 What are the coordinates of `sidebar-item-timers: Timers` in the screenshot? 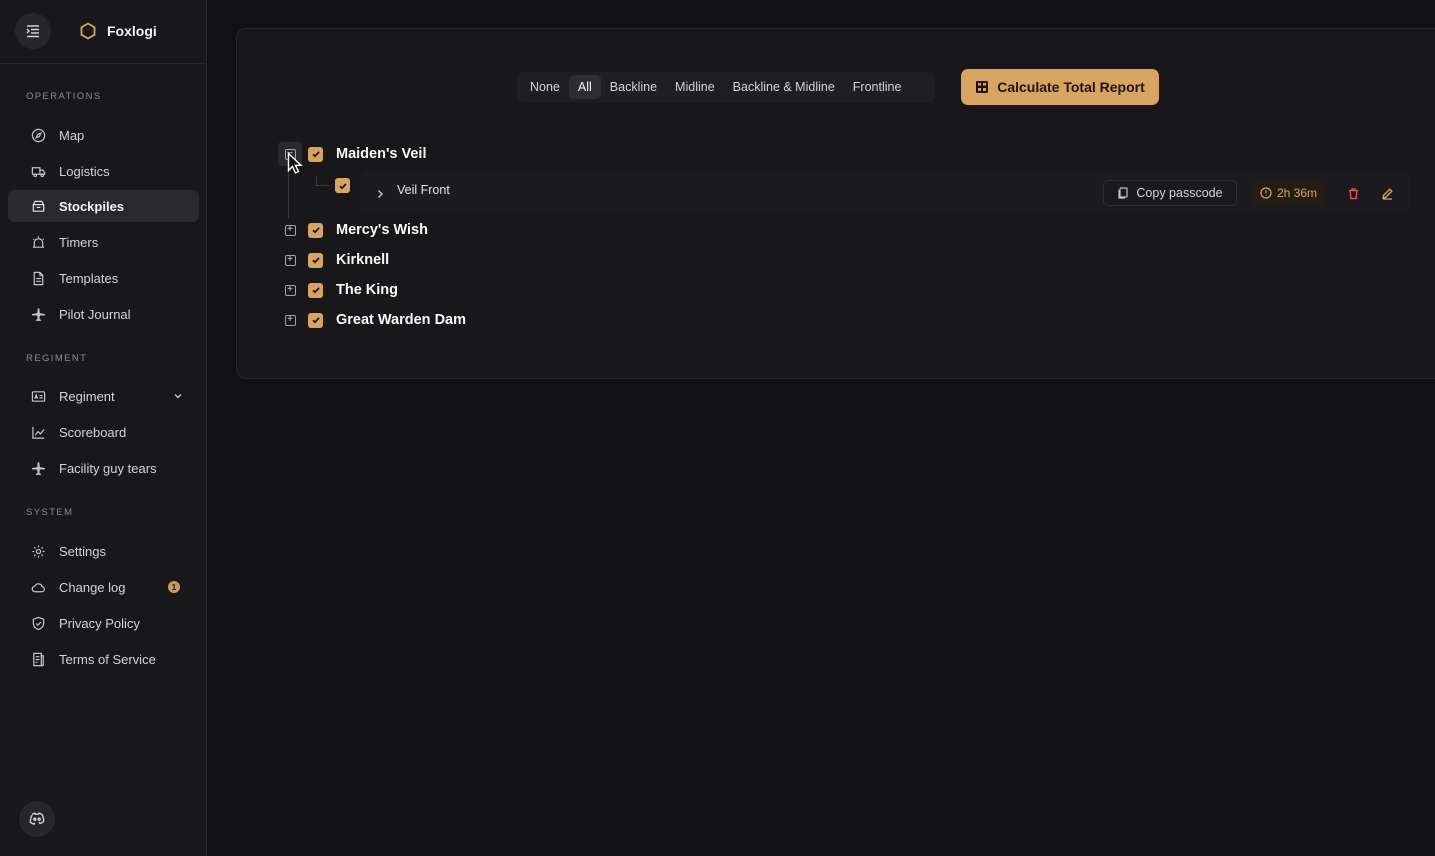 It's located at (103, 242).